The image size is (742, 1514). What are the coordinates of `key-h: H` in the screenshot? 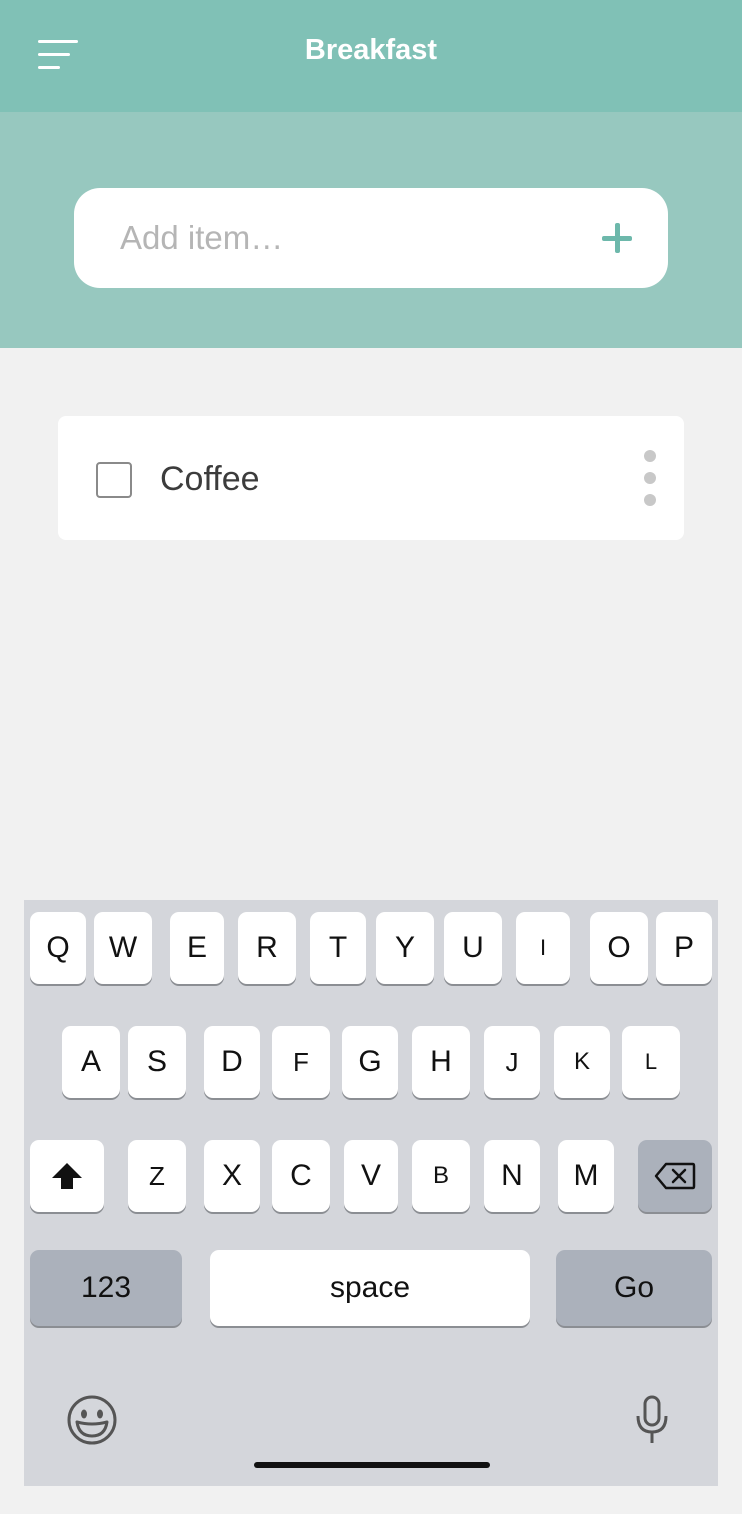 It's located at (441, 1062).